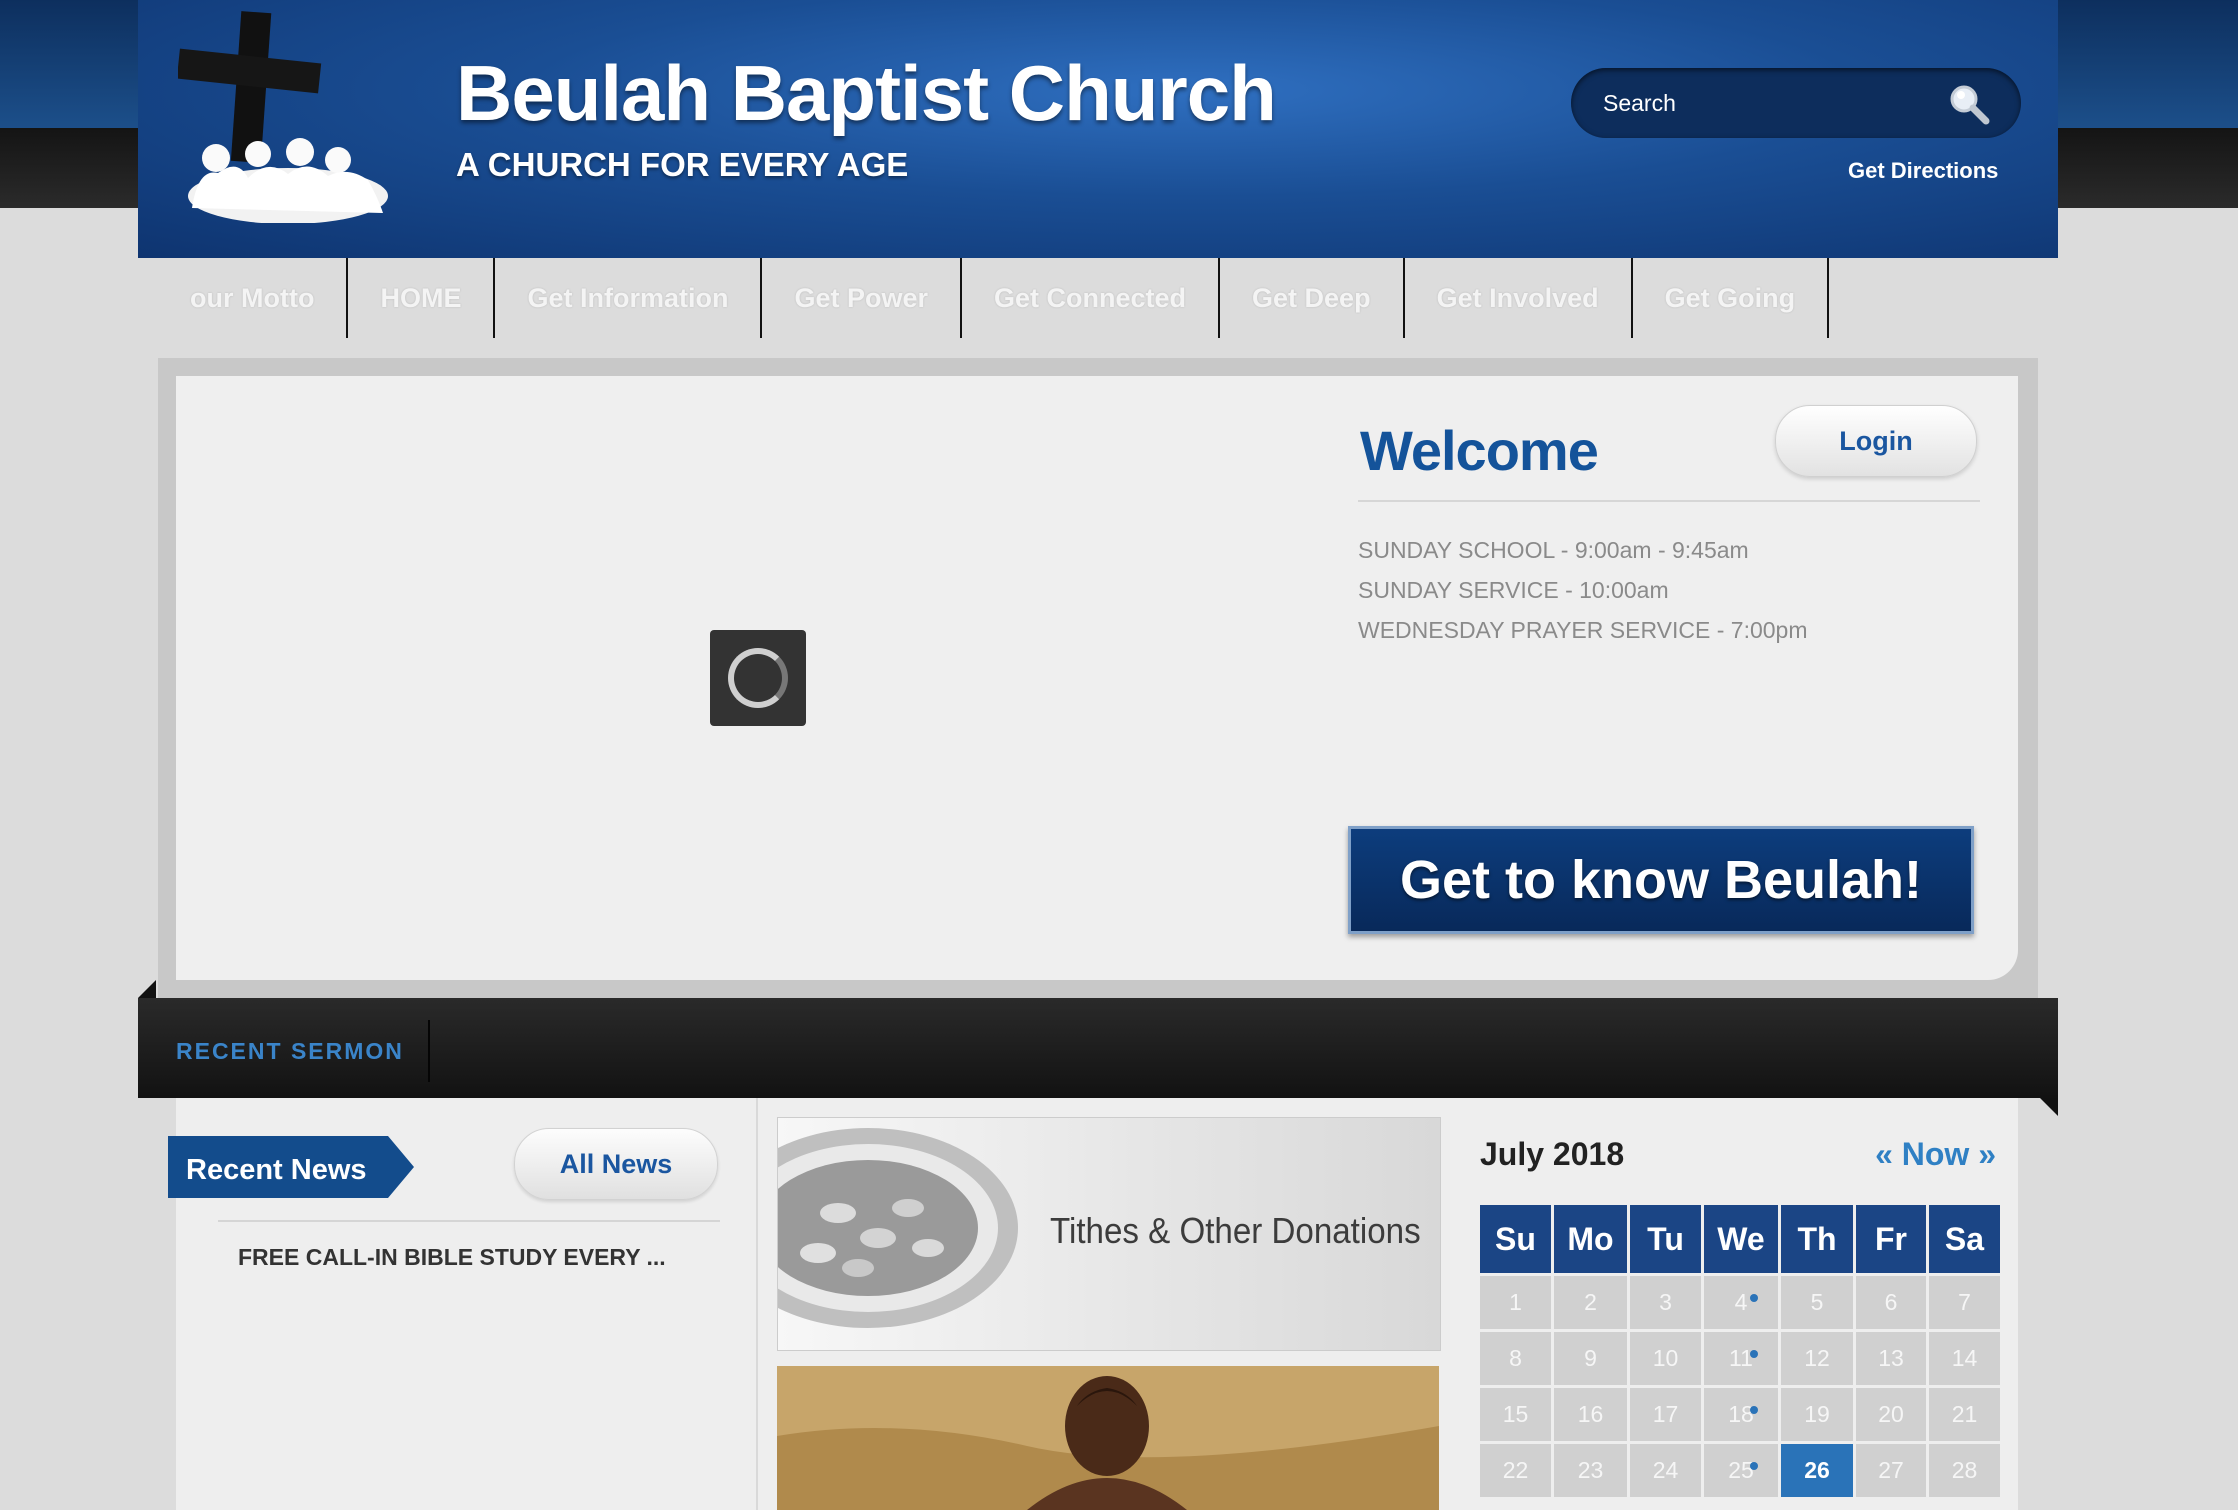  I want to click on calendar-day: 3, so click(1665, 1302).